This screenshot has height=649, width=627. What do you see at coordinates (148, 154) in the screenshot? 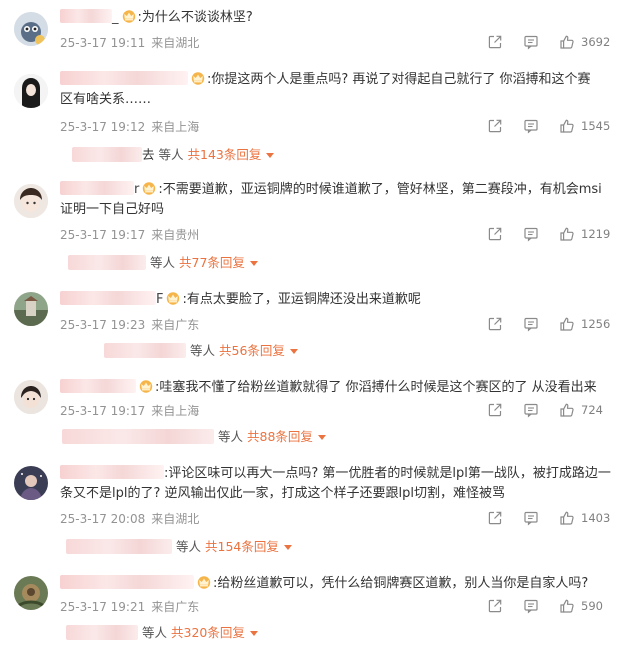
I see `replier-tail: 去` at bounding box center [148, 154].